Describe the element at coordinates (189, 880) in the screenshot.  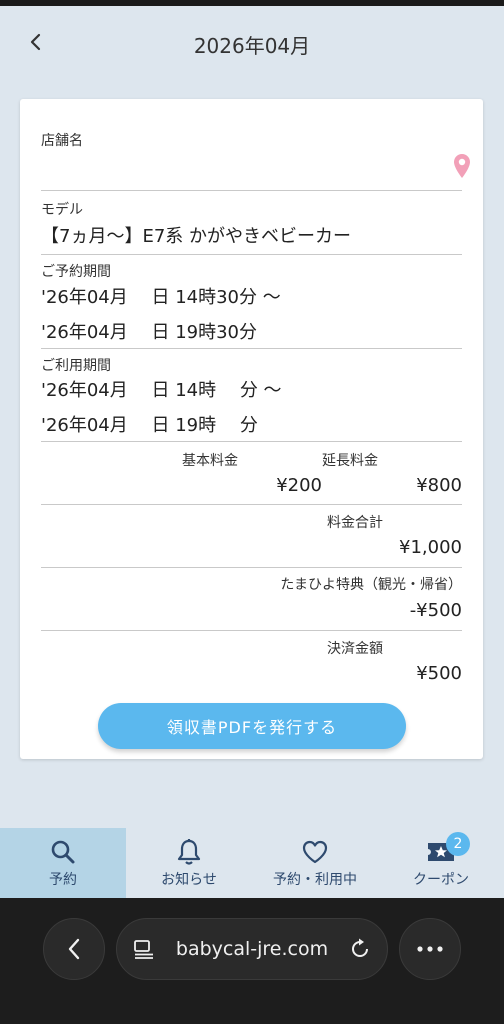
I see `tab-label: お知らせ` at that location.